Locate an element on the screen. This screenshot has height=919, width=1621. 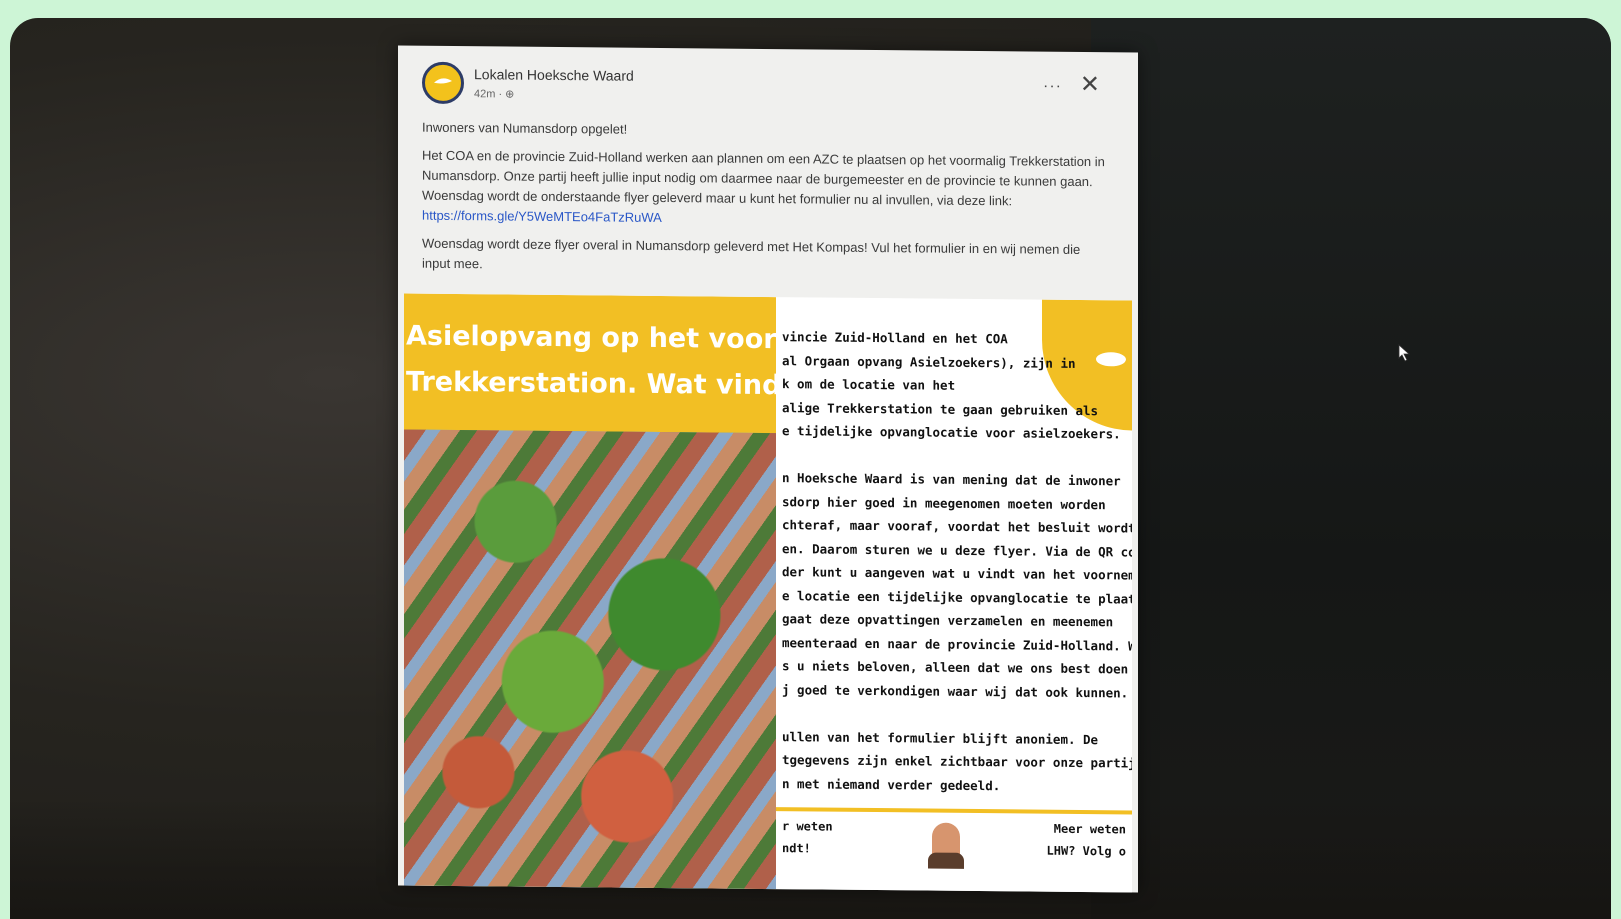
flyer-footer-line: LHW? Volg o is located at coordinates (1086, 851).